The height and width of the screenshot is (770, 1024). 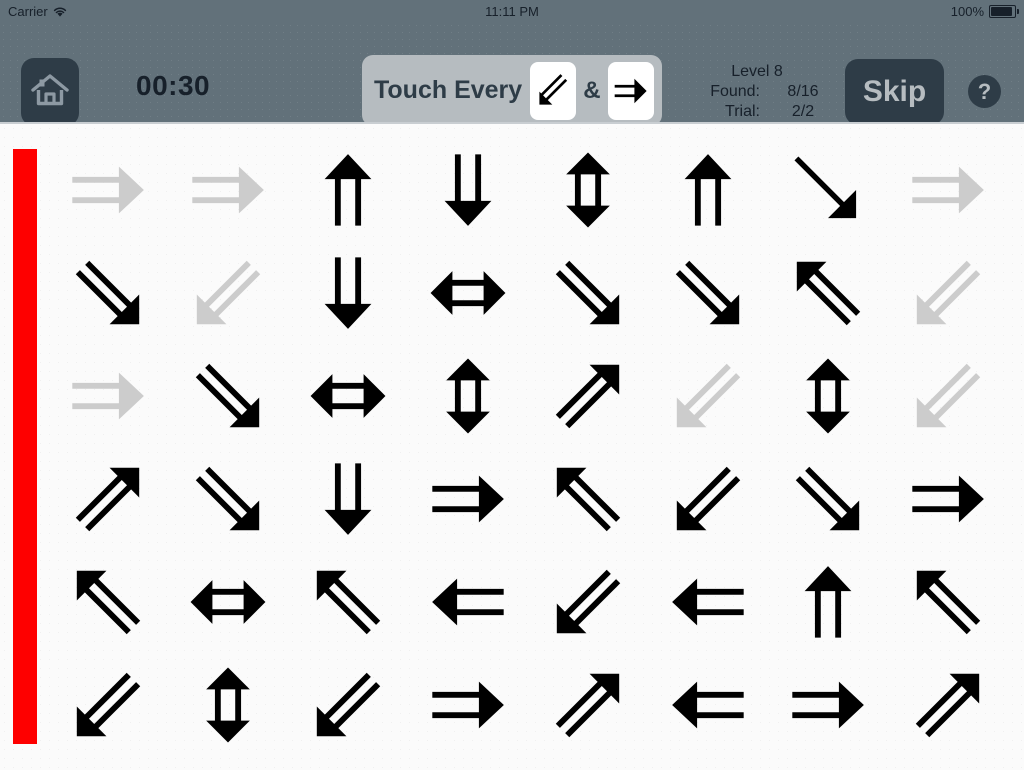 I want to click on conjunction-label: &, so click(x=592, y=90).